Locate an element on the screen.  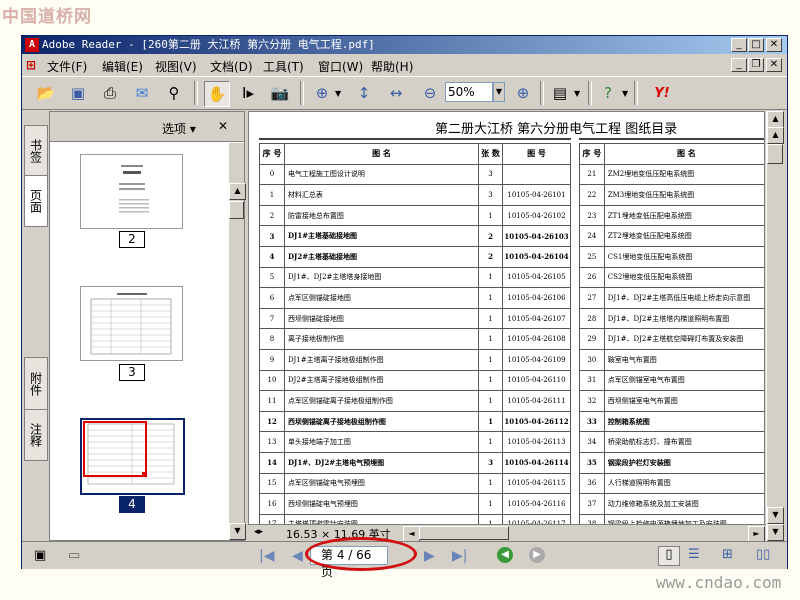
back-view-icon: ◀ is located at coordinates (505, 555).